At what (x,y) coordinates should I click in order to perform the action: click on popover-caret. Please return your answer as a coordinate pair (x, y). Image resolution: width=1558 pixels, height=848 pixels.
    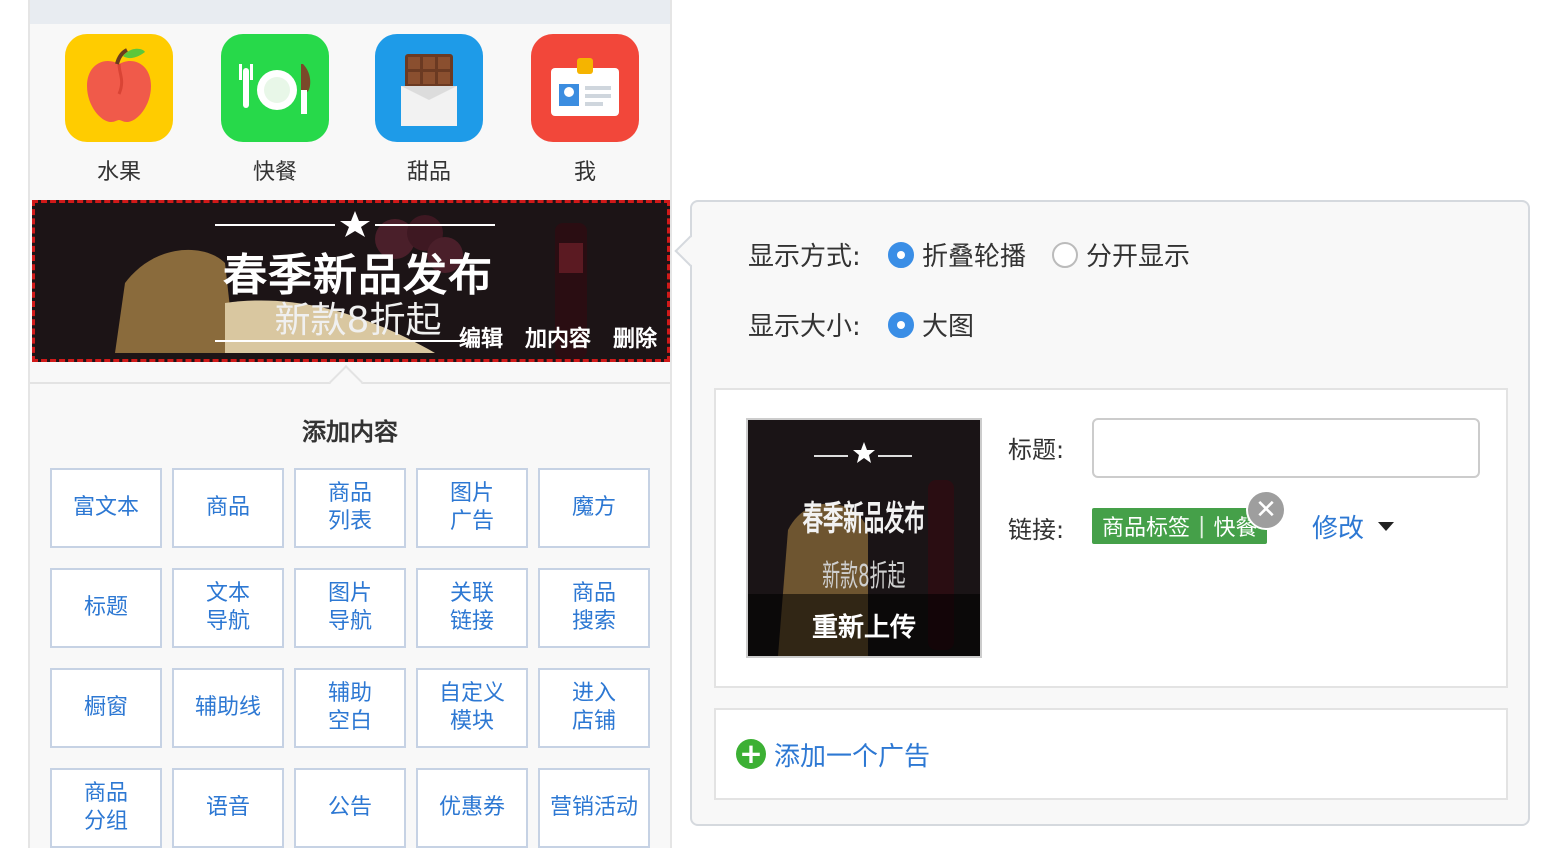
    Looking at the image, I should click on (690, 251).